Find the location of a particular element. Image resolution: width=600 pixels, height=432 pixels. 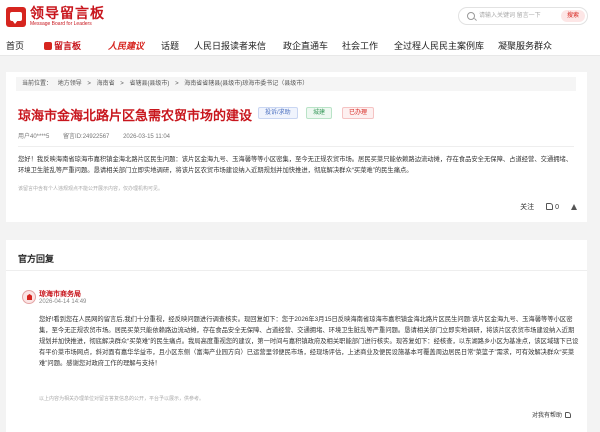

message-id: 留言ID:24922567 is located at coordinates (86, 137).